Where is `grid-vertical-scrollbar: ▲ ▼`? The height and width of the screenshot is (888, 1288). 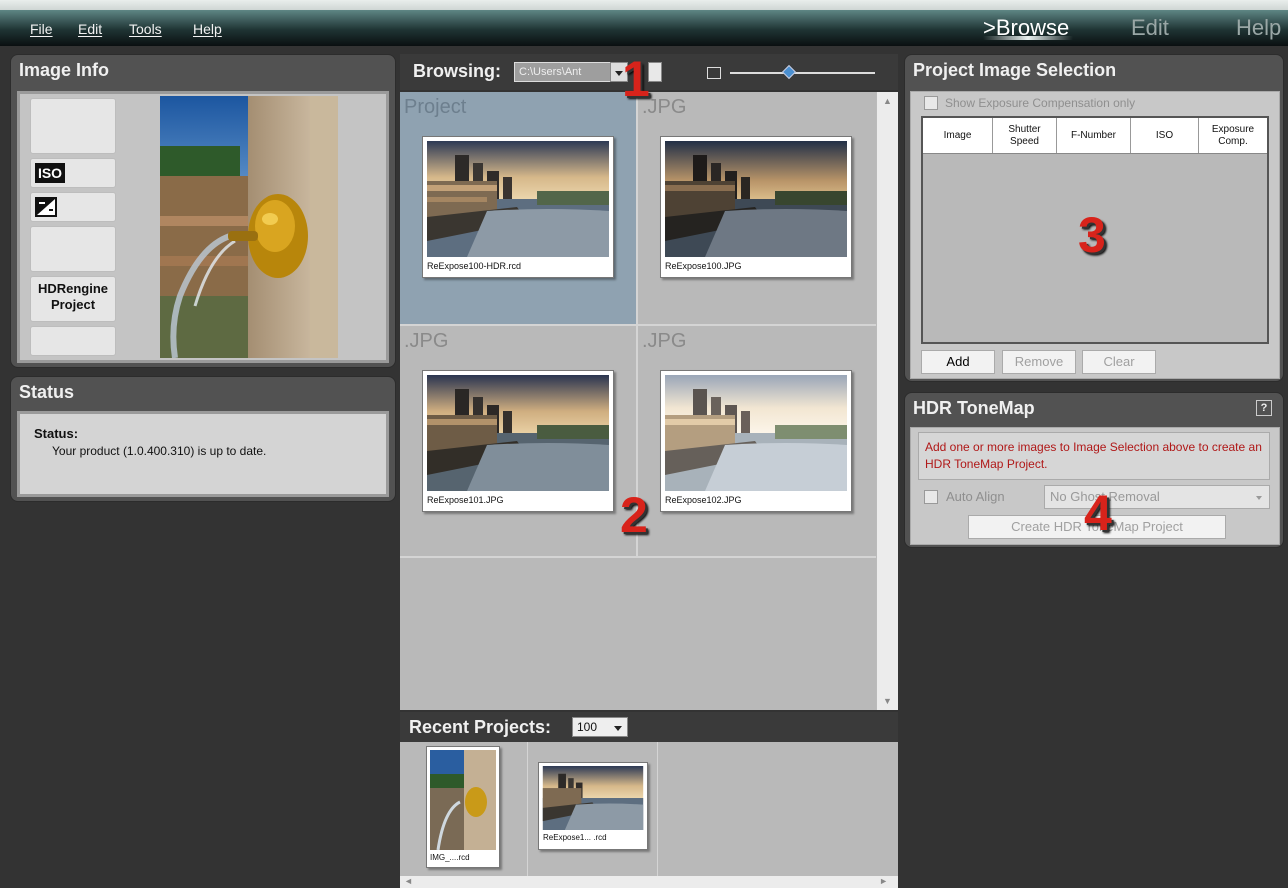
grid-vertical-scrollbar: ▲ ▼ is located at coordinates (887, 401).